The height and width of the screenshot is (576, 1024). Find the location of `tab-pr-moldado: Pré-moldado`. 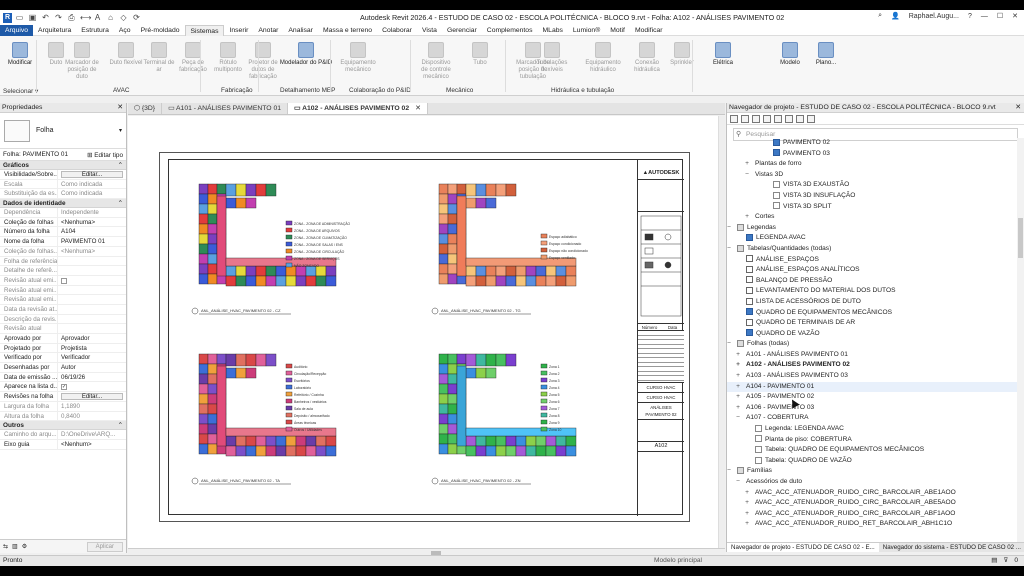

tab-pr-moldado: Pré-moldado is located at coordinates (160, 30).